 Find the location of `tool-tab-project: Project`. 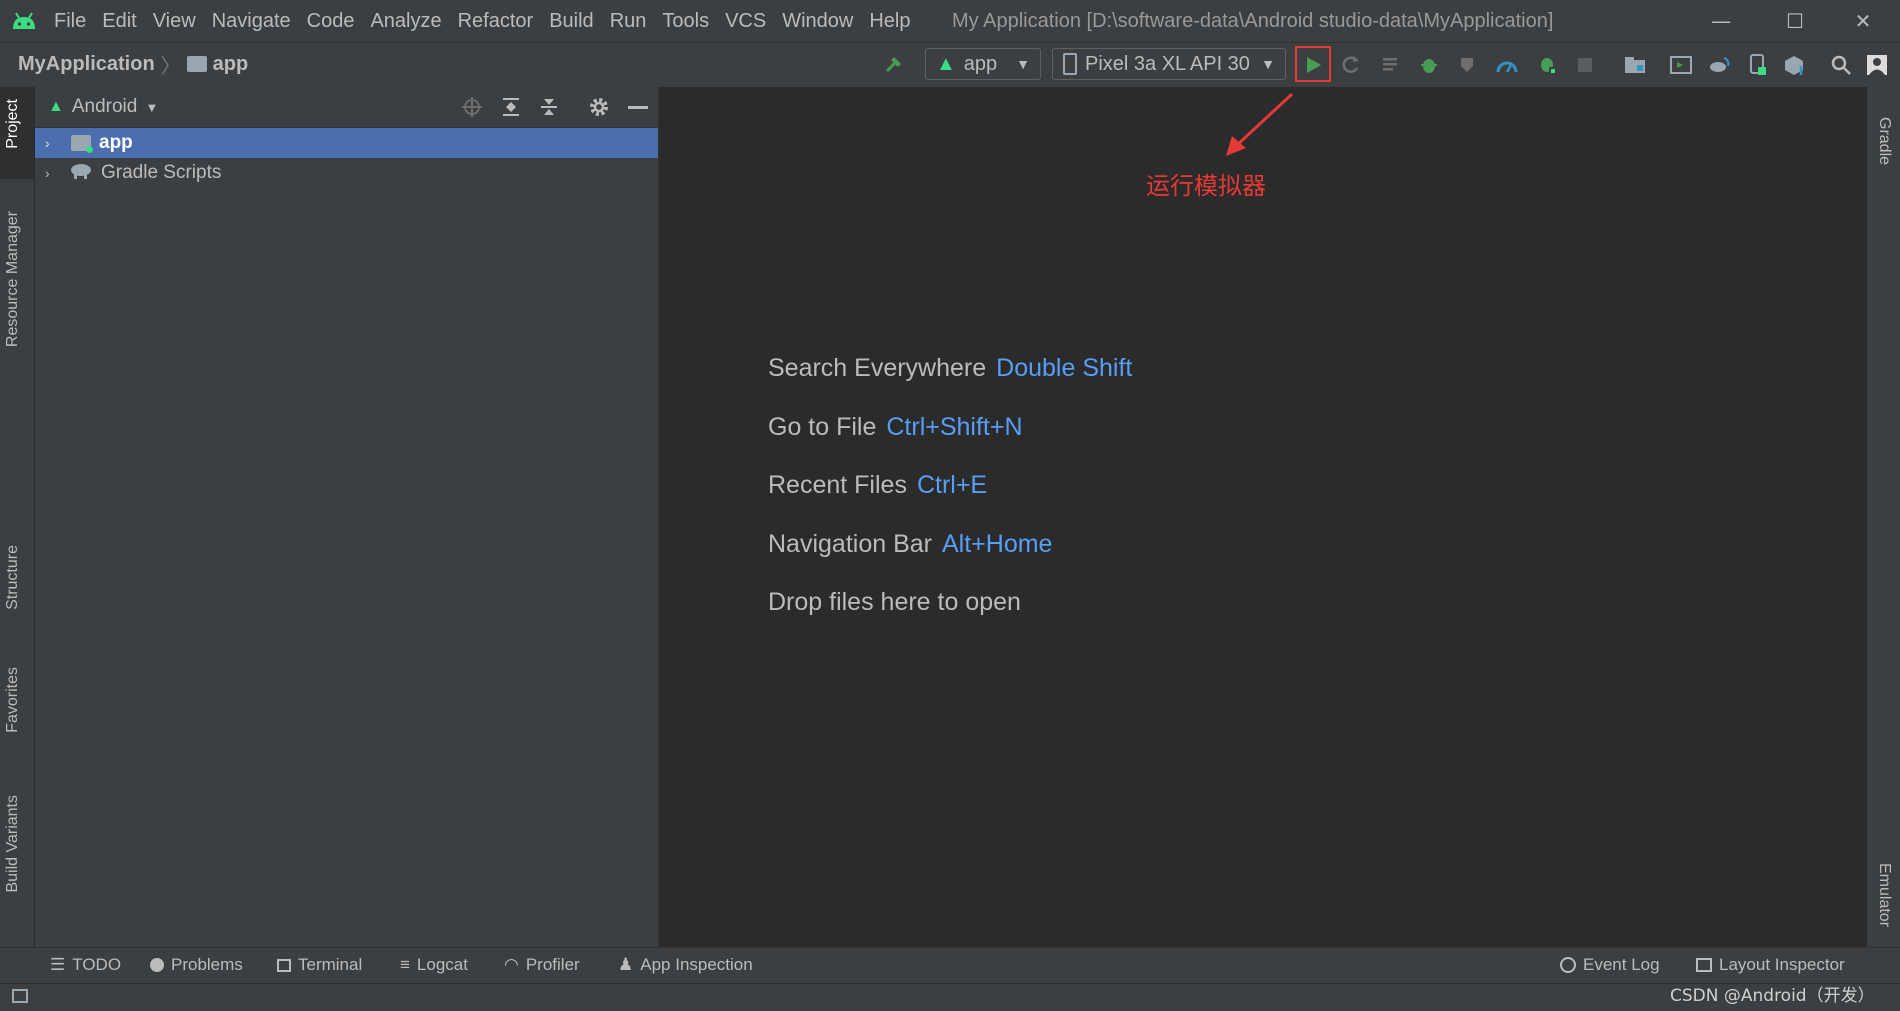

tool-tab-project: Project is located at coordinates (13, 124).